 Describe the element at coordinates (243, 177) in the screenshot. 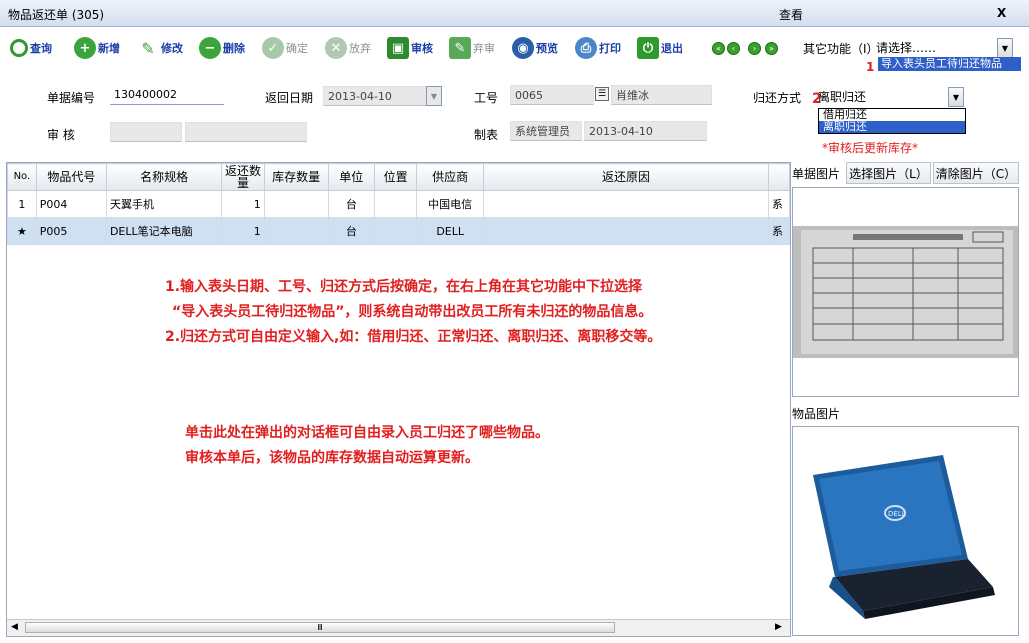

I see `col-header: 返还数量` at that location.